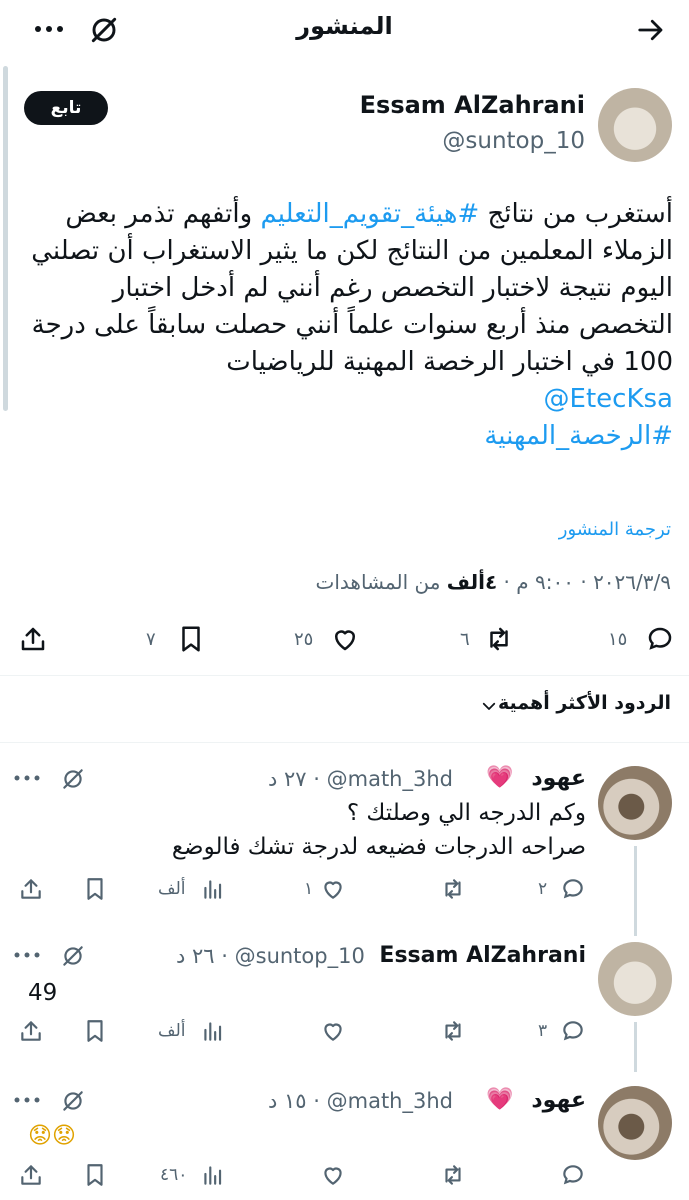  Describe the element at coordinates (615, 529) in the screenshot. I see `translate-post-link: ترجمة المنشور` at that location.